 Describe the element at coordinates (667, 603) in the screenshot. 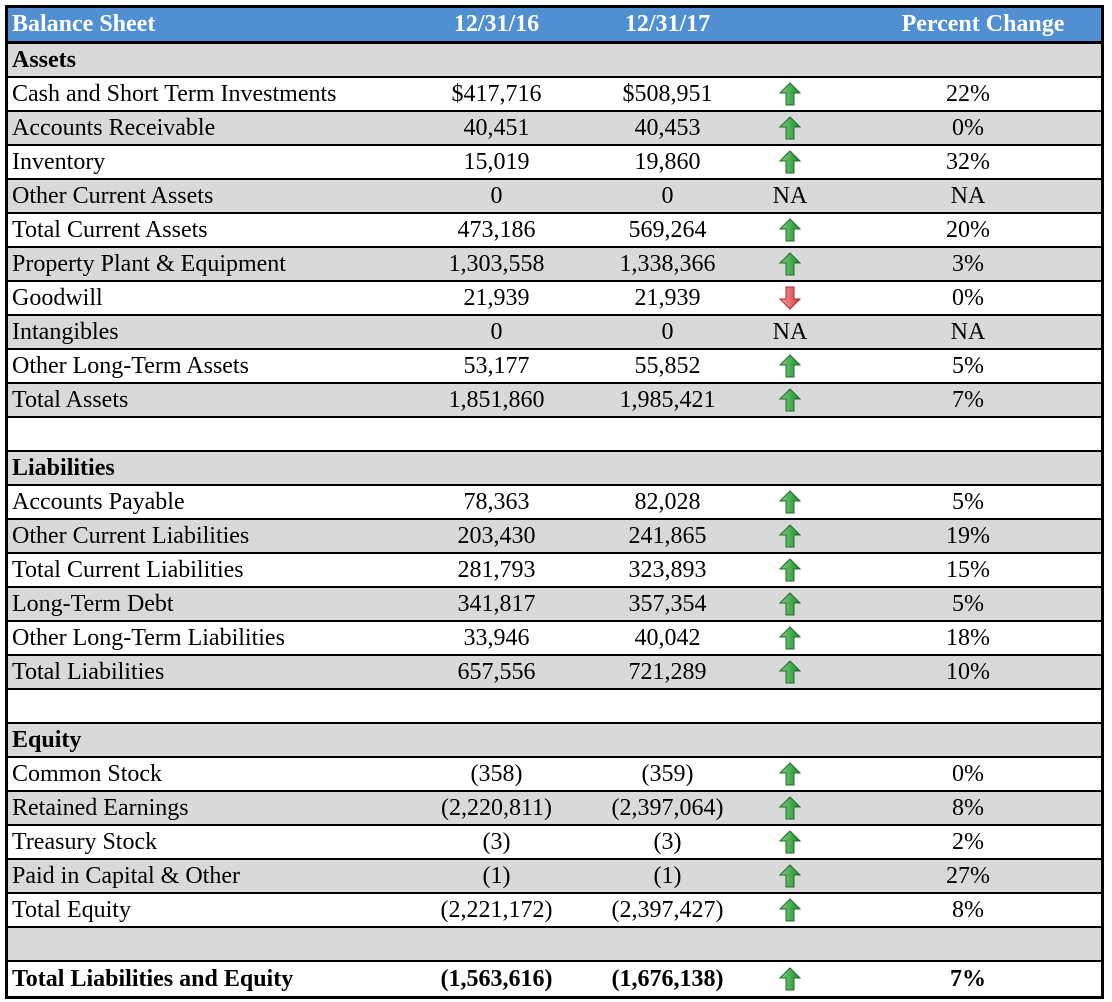

I see `value-2017: 357,354` at that location.